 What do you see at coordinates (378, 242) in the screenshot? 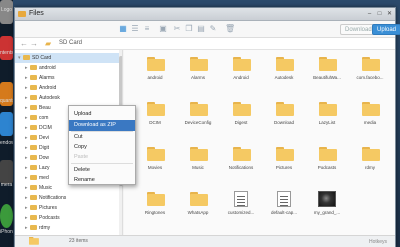
I see `hotkeys-link: Hotkeys` at bounding box center [378, 242].